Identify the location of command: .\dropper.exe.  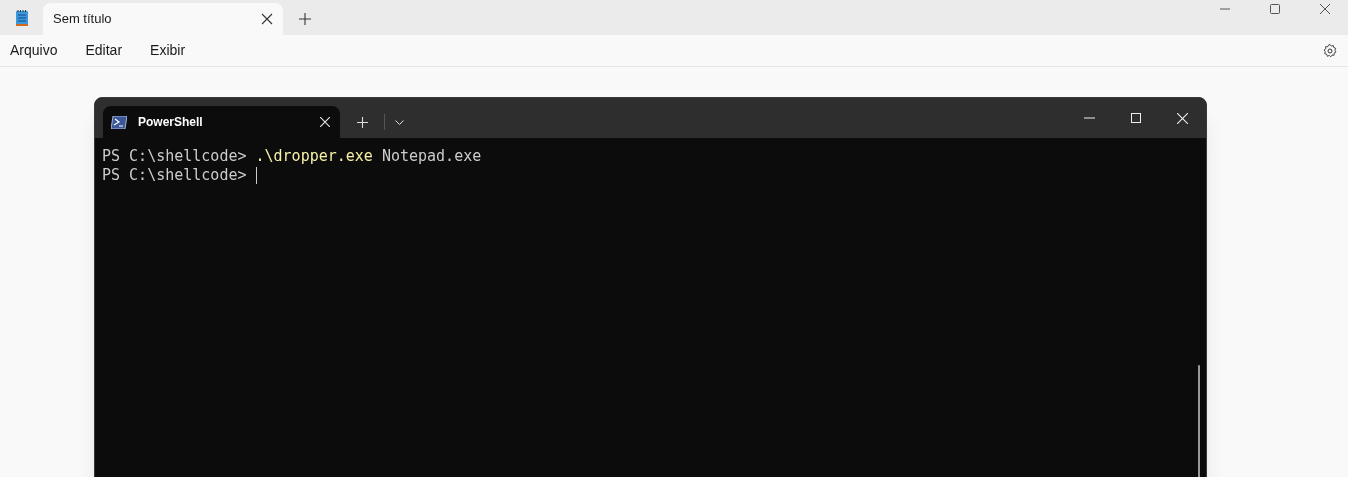
(314, 156).